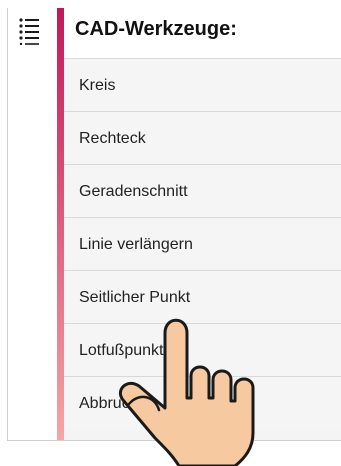 The height and width of the screenshot is (466, 341). I want to click on tool-item-linie-verlaengern: Linie verlängern, so click(202, 243).